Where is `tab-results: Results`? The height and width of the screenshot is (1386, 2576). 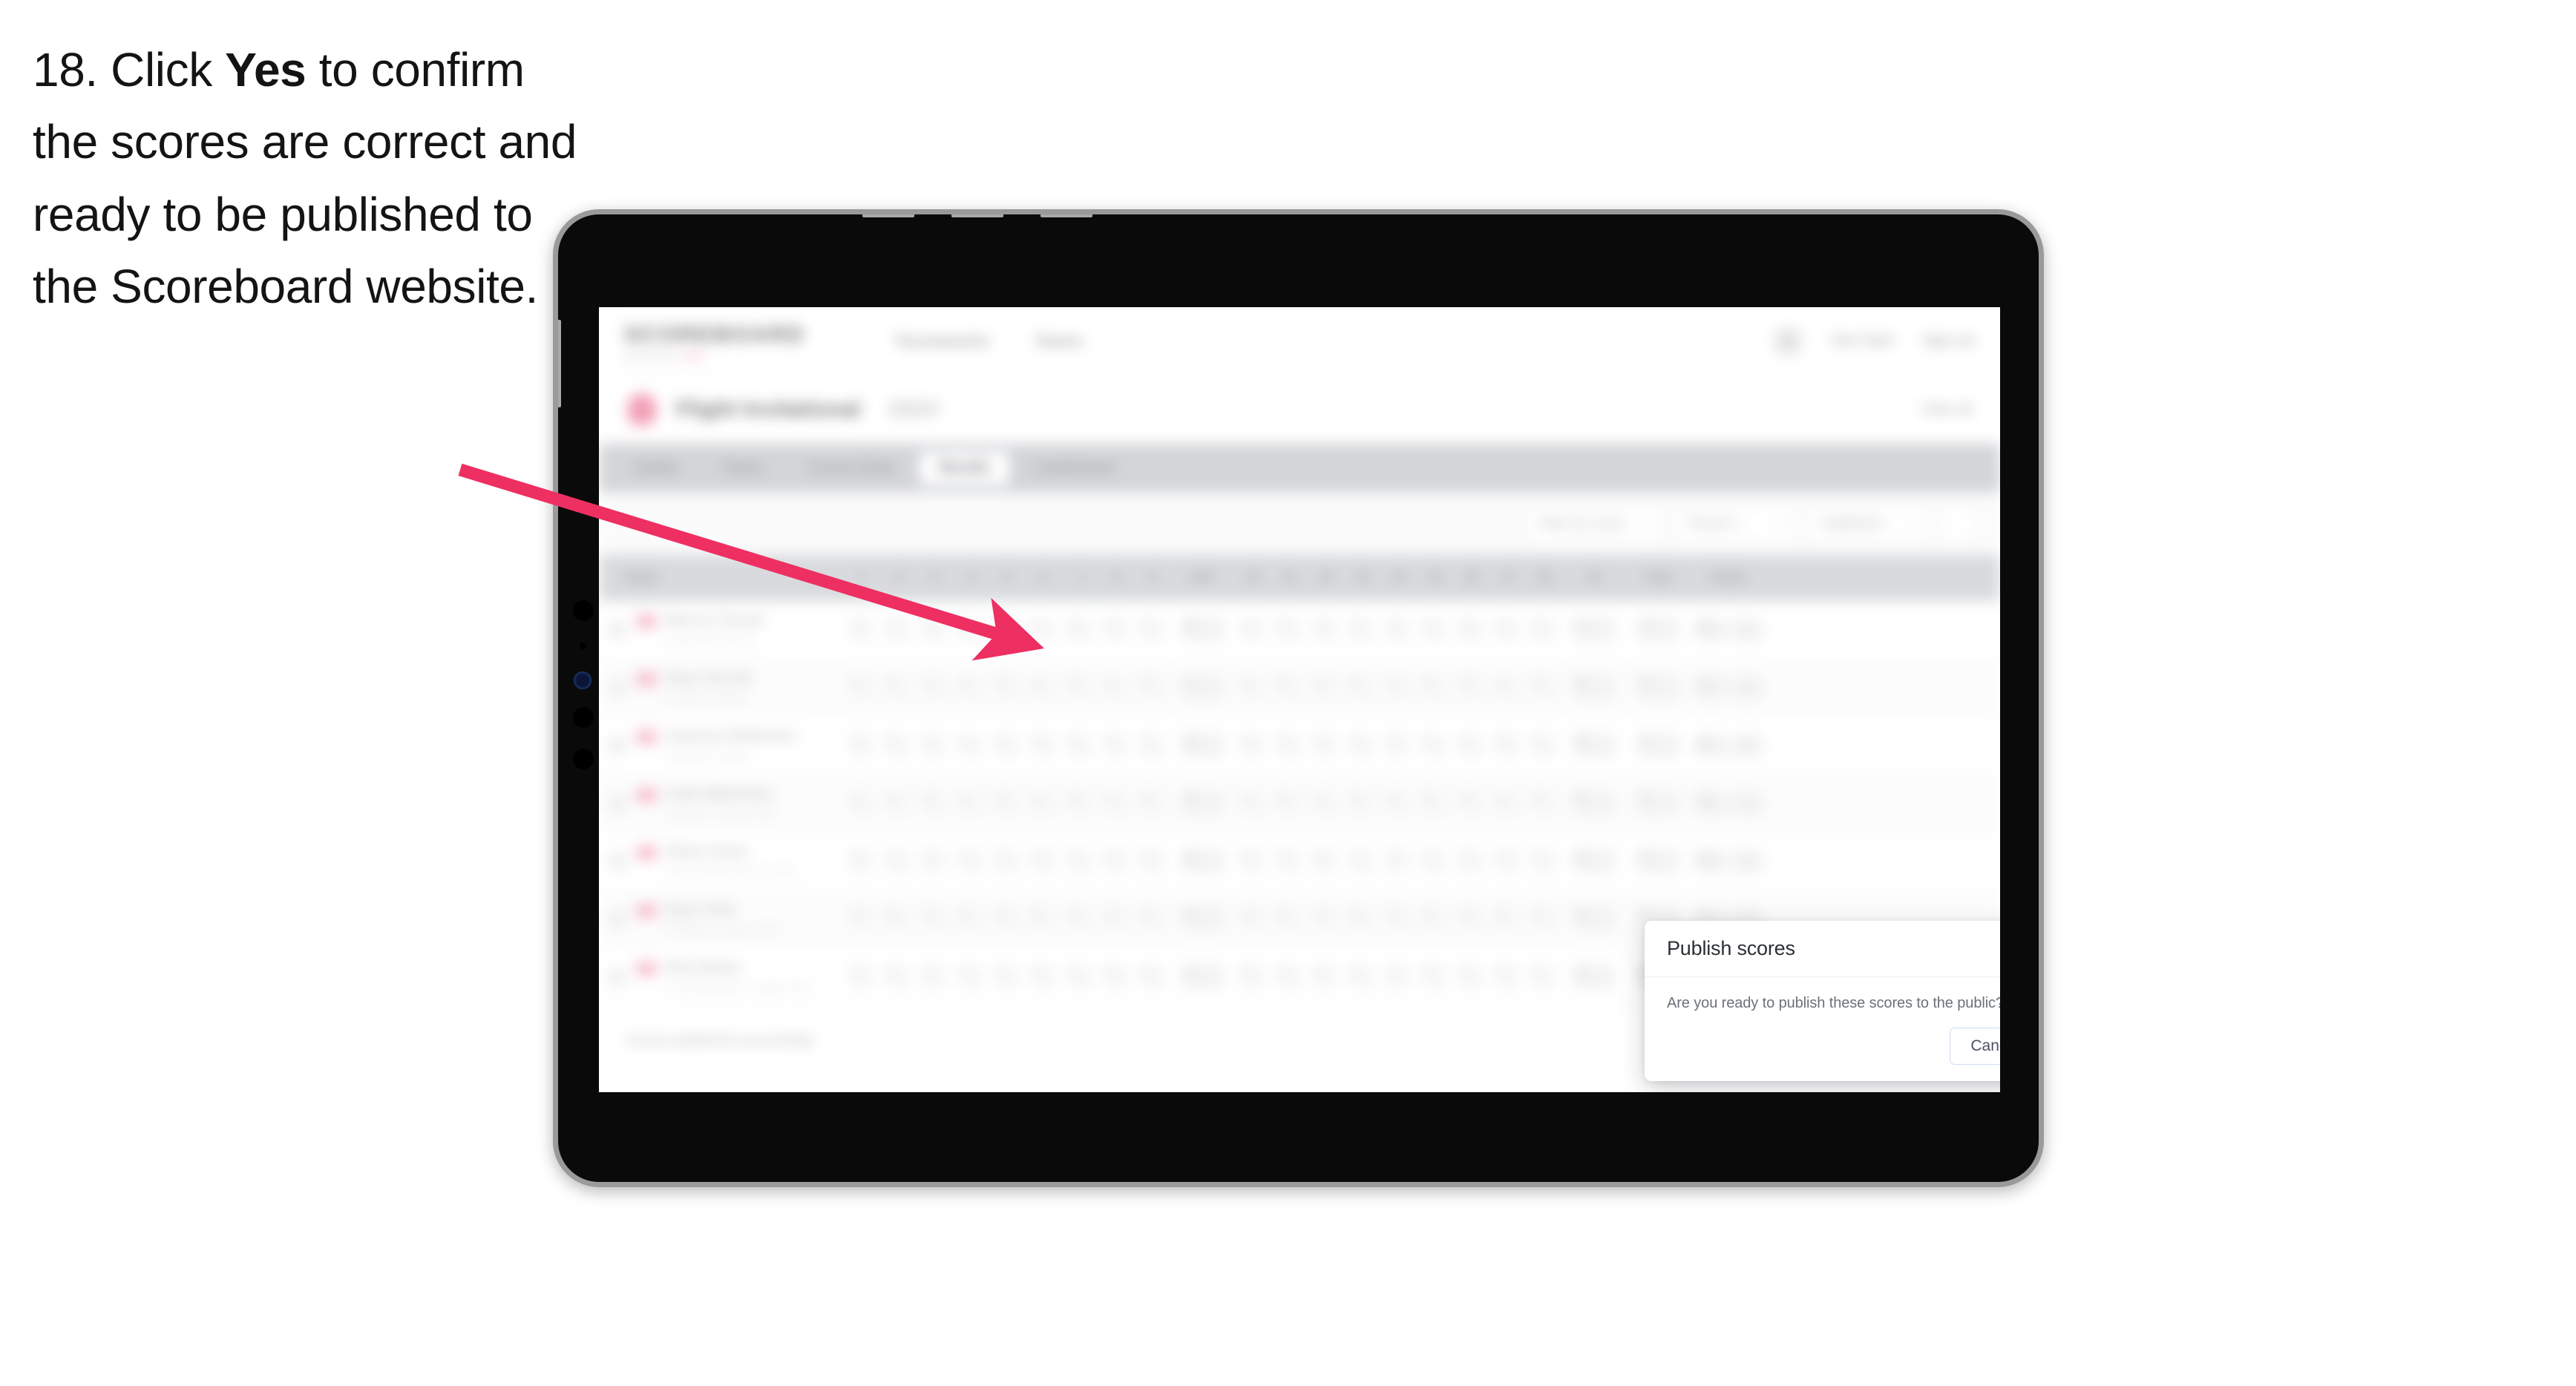
tab-results: Results is located at coordinates (965, 469).